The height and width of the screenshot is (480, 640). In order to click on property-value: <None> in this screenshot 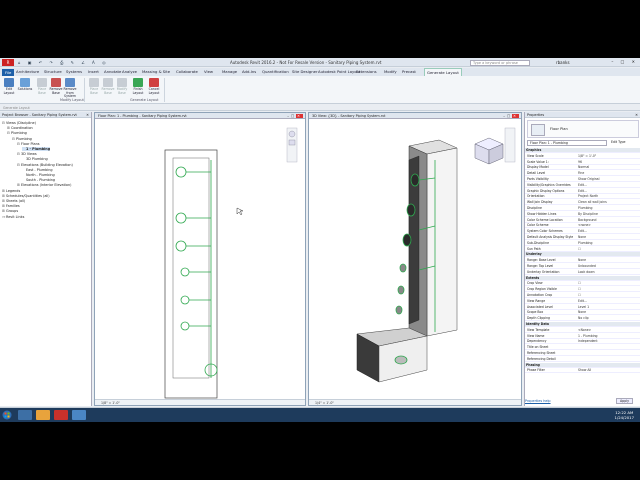, I will do `click(603, 330)`.